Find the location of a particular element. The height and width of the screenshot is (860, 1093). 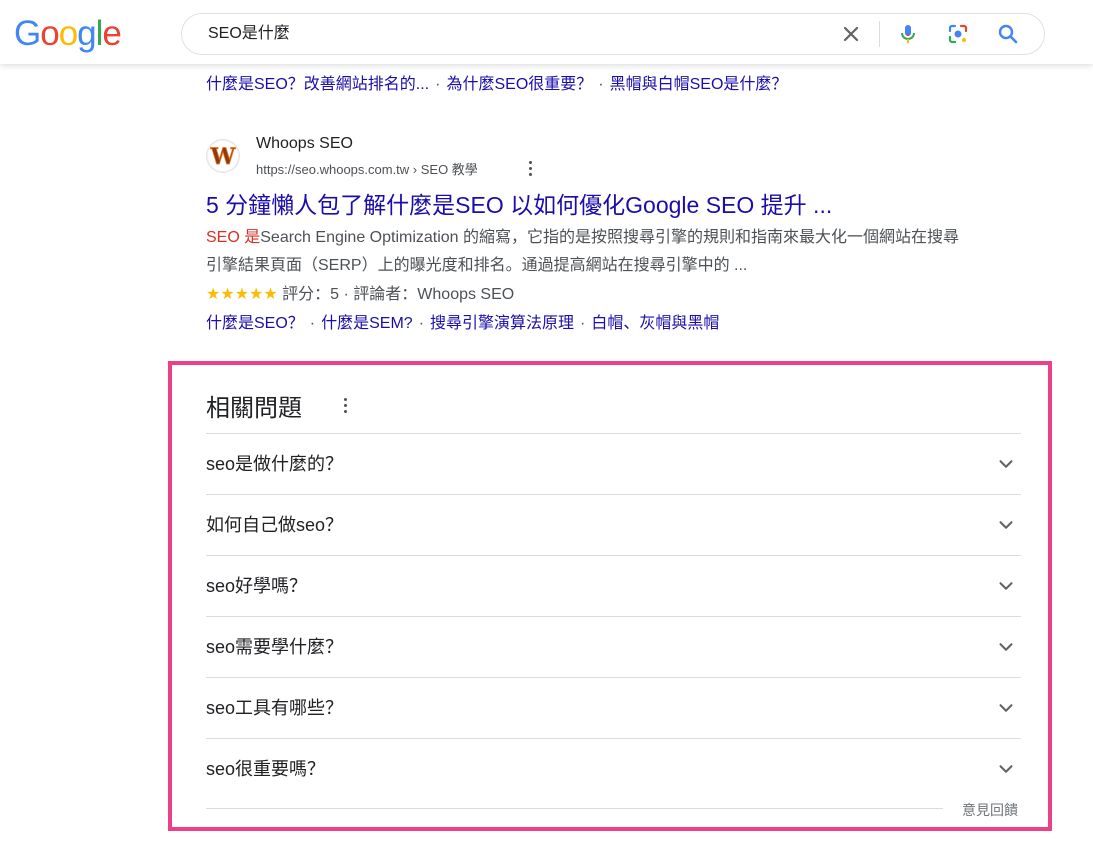

paa-question-item: 如何自己做seo？ is located at coordinates (613, 524).